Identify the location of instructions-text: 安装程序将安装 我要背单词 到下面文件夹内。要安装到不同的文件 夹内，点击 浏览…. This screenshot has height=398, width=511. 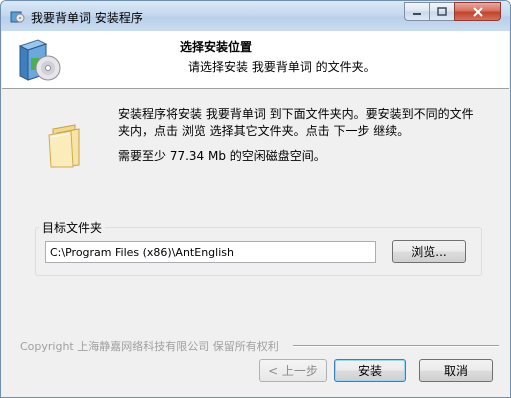
(303, 123).